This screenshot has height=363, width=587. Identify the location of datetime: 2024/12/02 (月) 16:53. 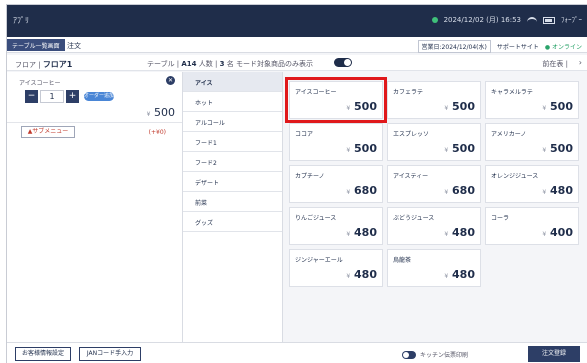
(482, 20).